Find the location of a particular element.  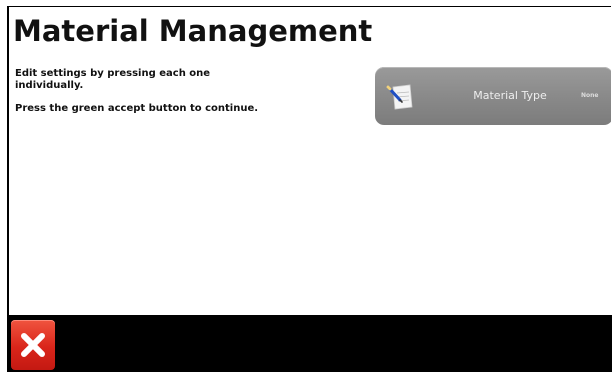

material-type-value: None is located at coordinates (590, 95).